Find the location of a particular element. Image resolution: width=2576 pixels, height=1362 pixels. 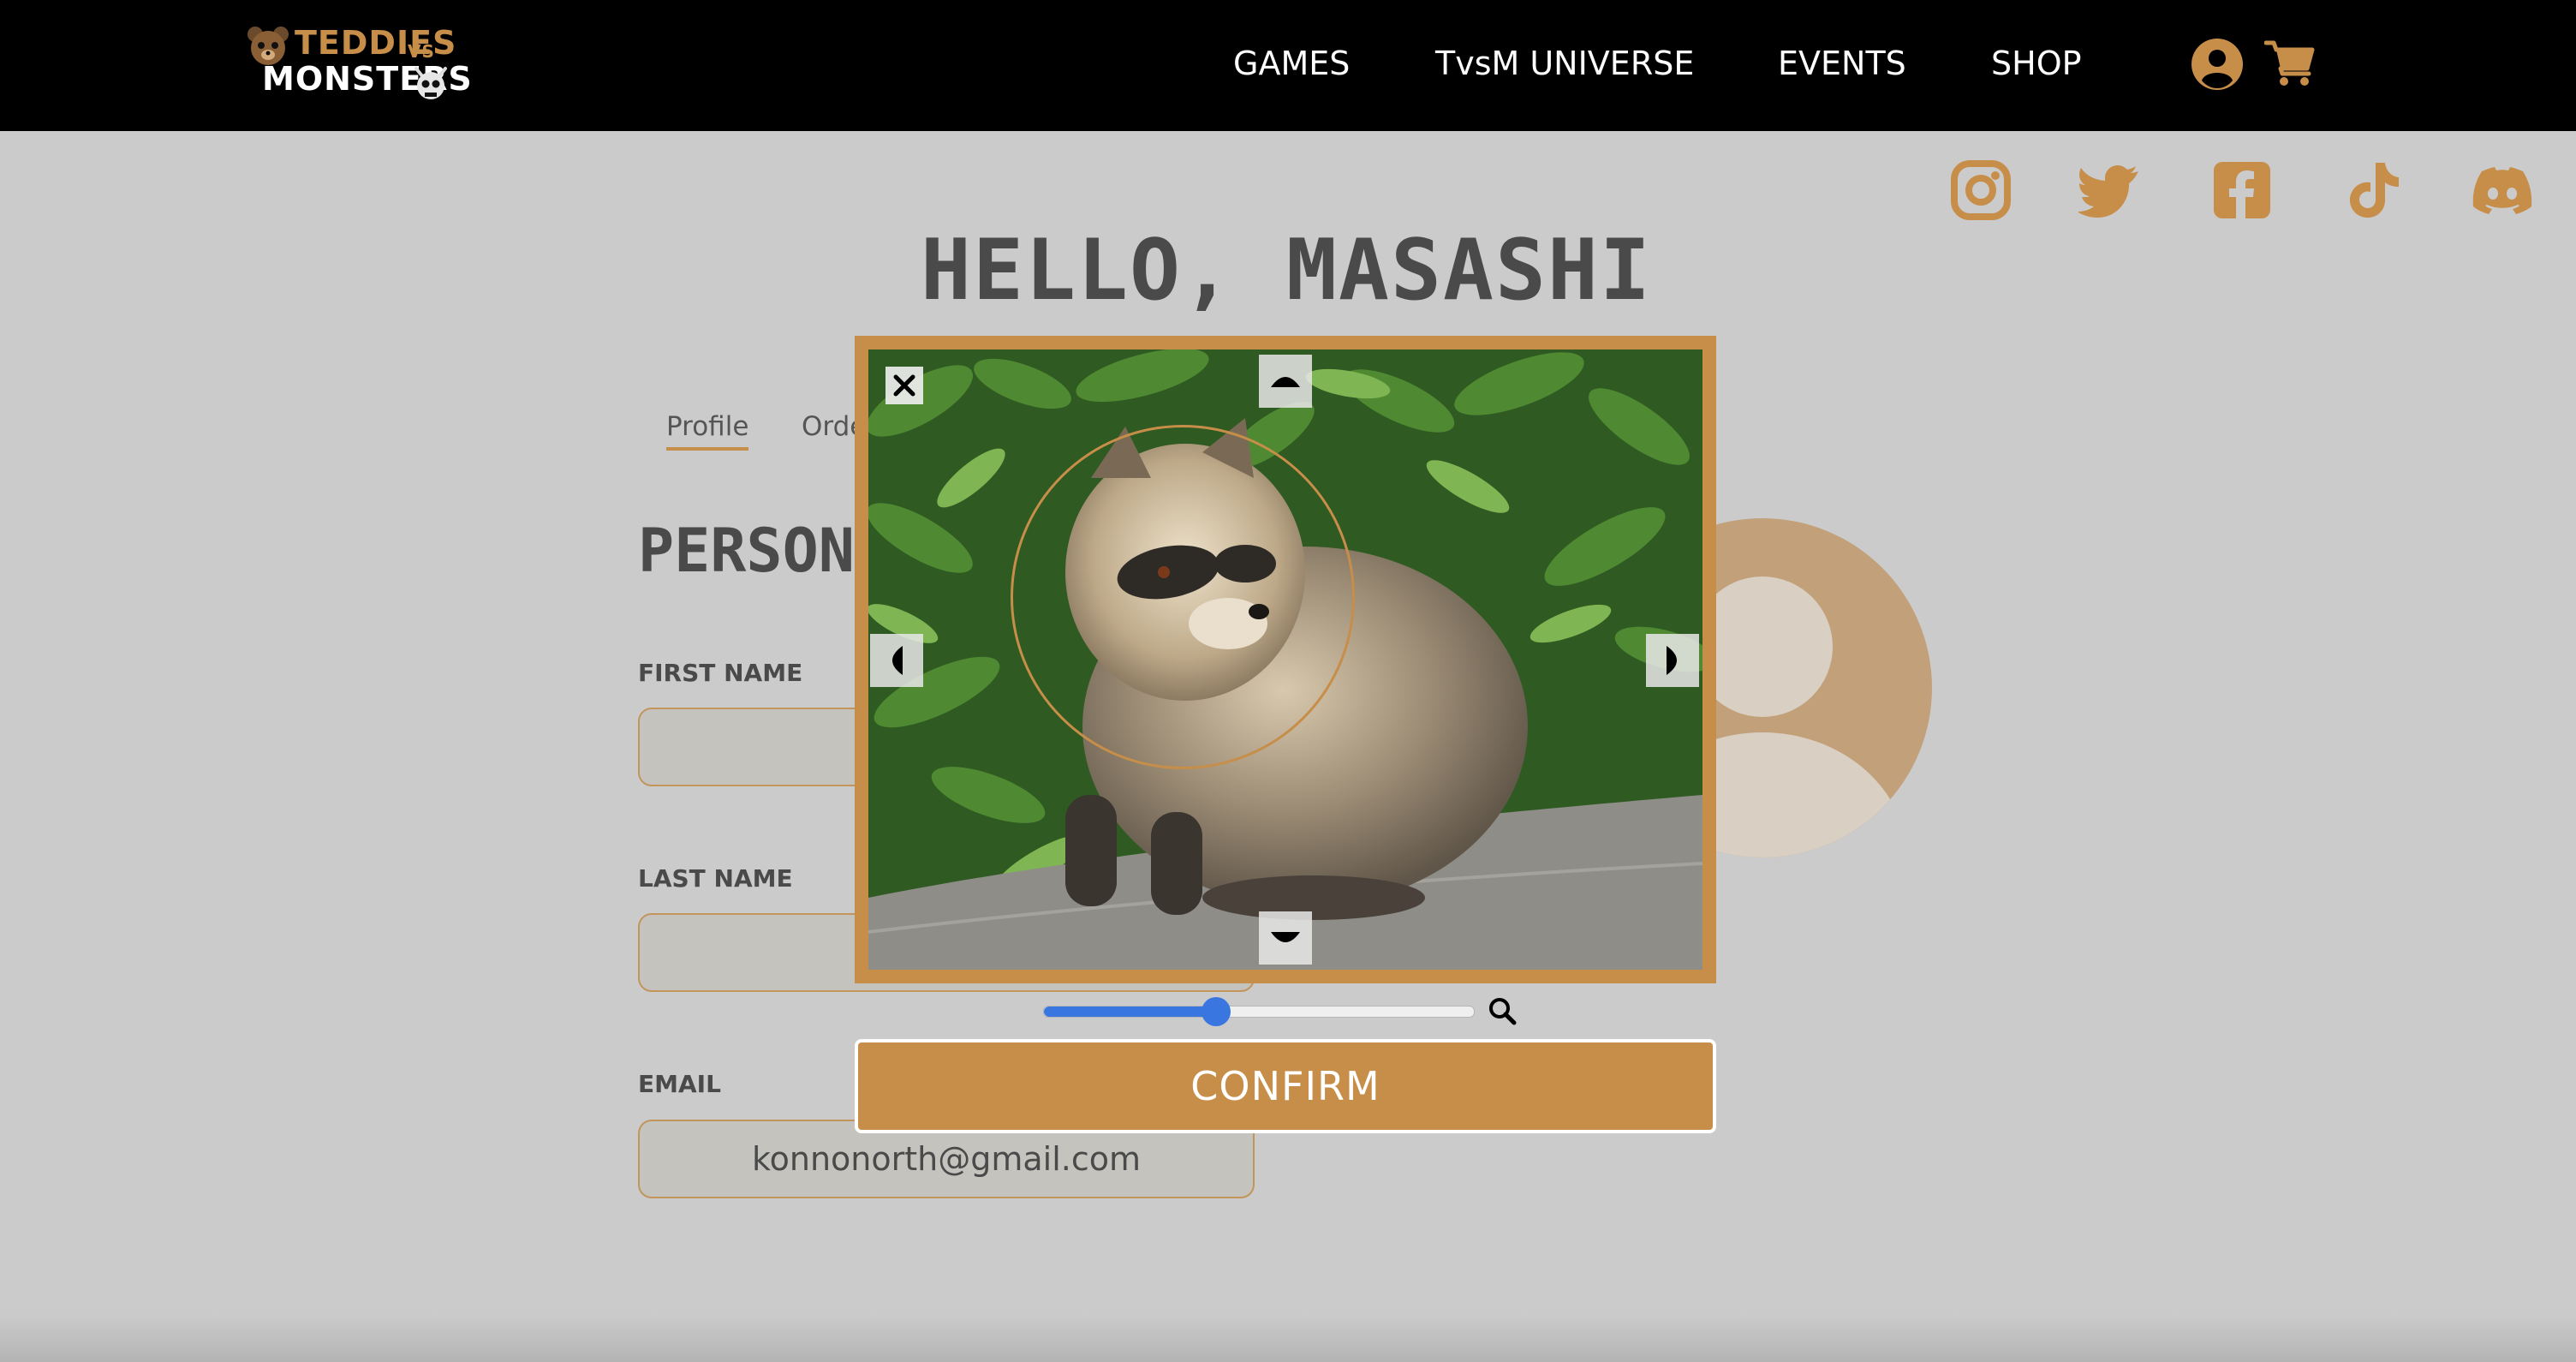

move-left-button is located at coordinates (896, 660).